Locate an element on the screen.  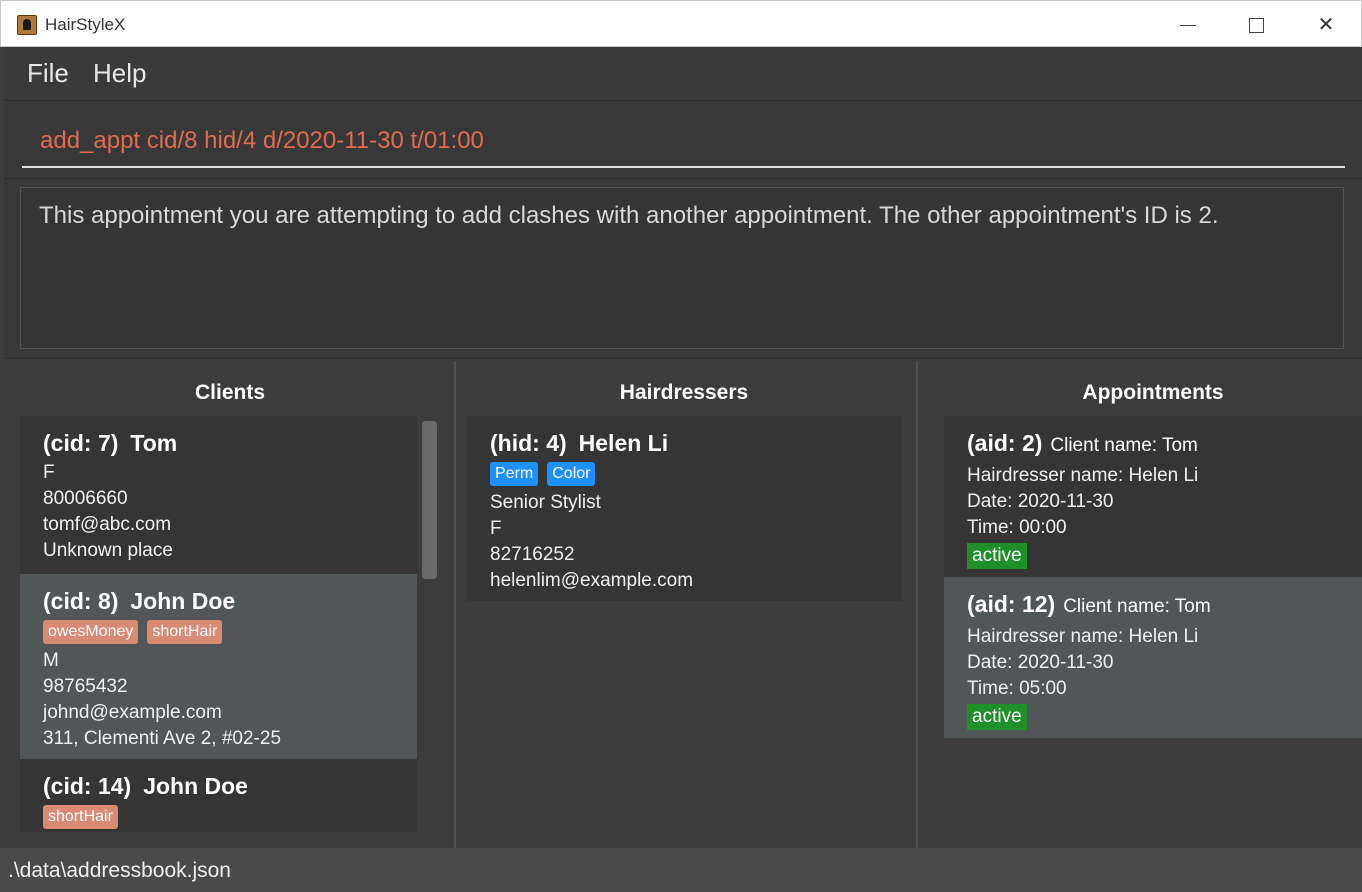
menu-bar: File Help is located at coordinates (683, 74).